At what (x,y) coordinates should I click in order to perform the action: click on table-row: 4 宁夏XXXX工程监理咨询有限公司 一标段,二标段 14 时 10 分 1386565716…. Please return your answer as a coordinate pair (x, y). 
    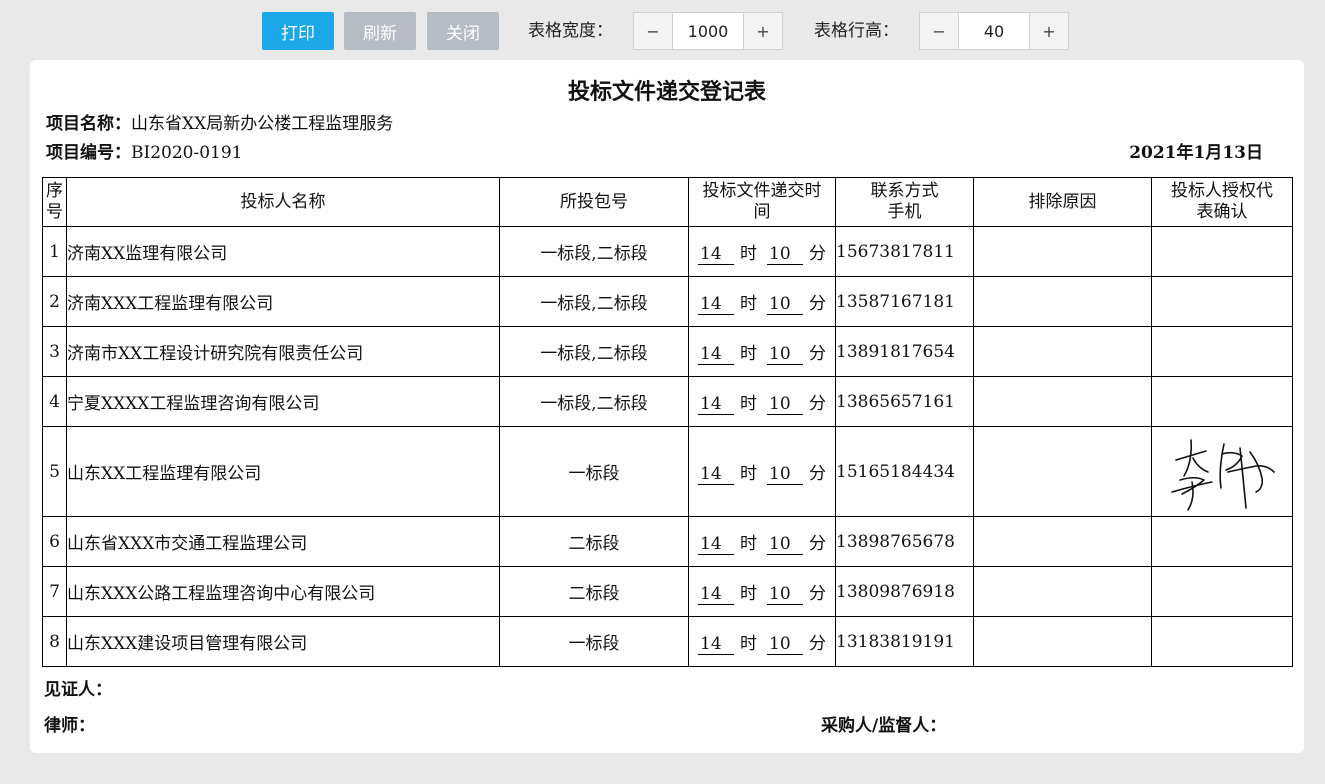
    Looking at the image, I should click on (667, 401).